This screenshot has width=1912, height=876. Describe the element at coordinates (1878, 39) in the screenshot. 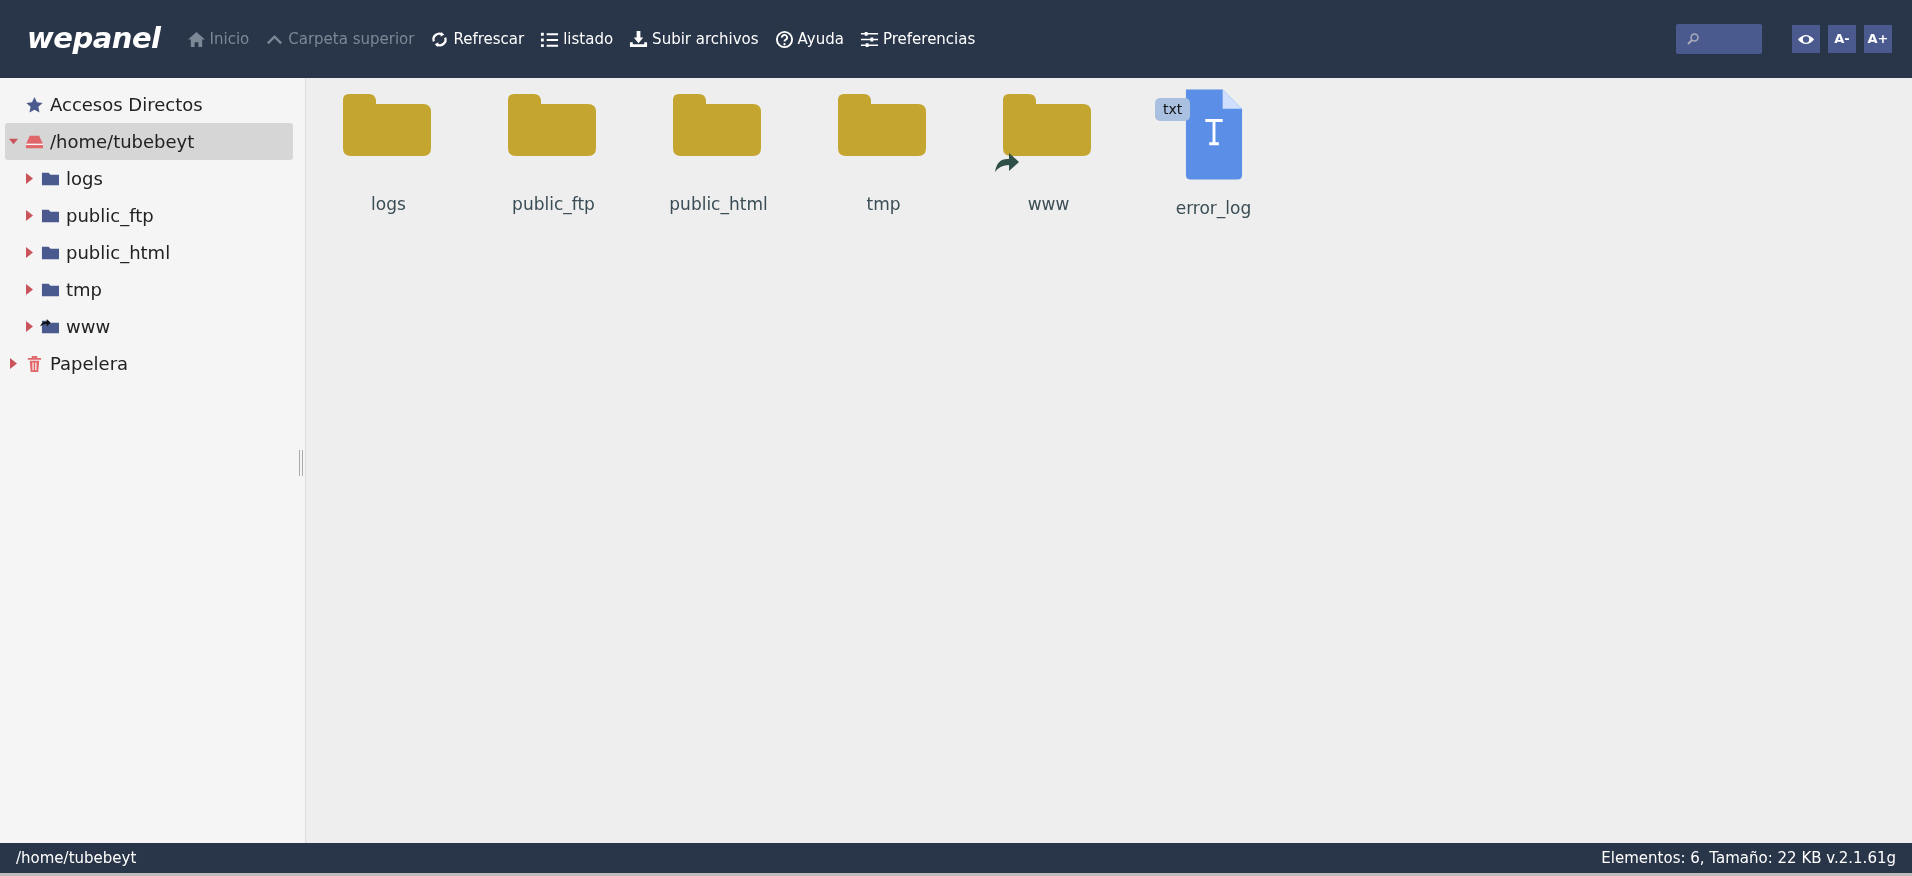

I see `font-size-button: A+` at that location.